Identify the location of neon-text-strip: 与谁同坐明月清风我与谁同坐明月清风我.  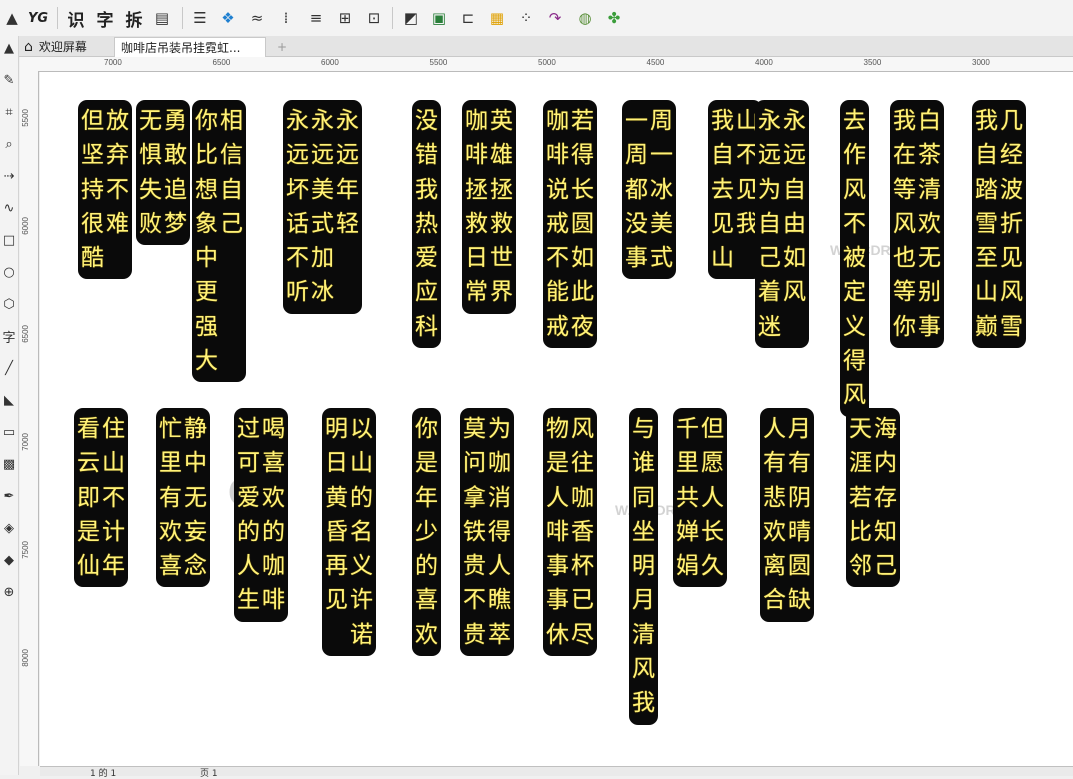
(643, 566).